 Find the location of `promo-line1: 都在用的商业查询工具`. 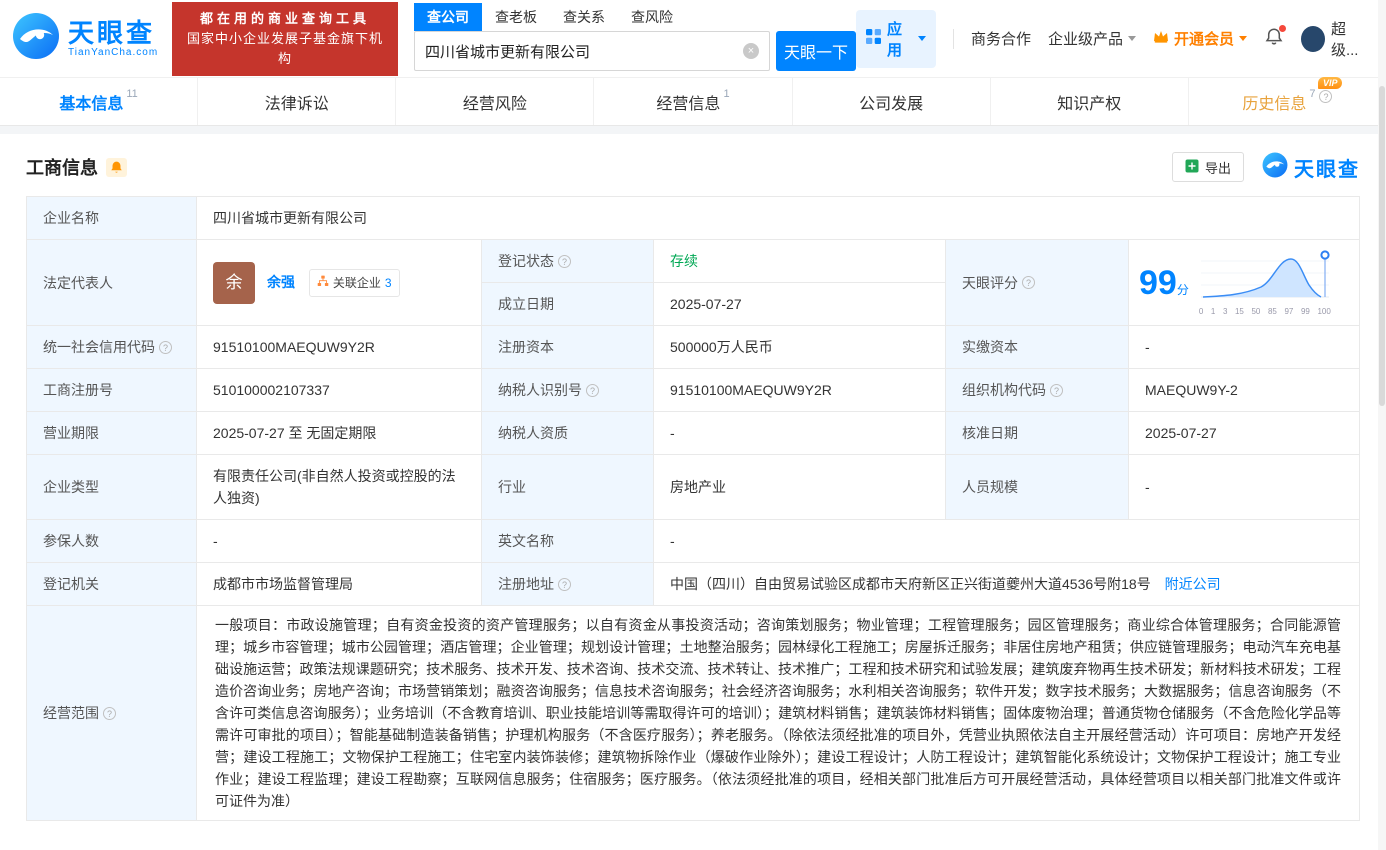

promo-line1: 都在用的商业查询工具 is located at coordinates (285, 18).